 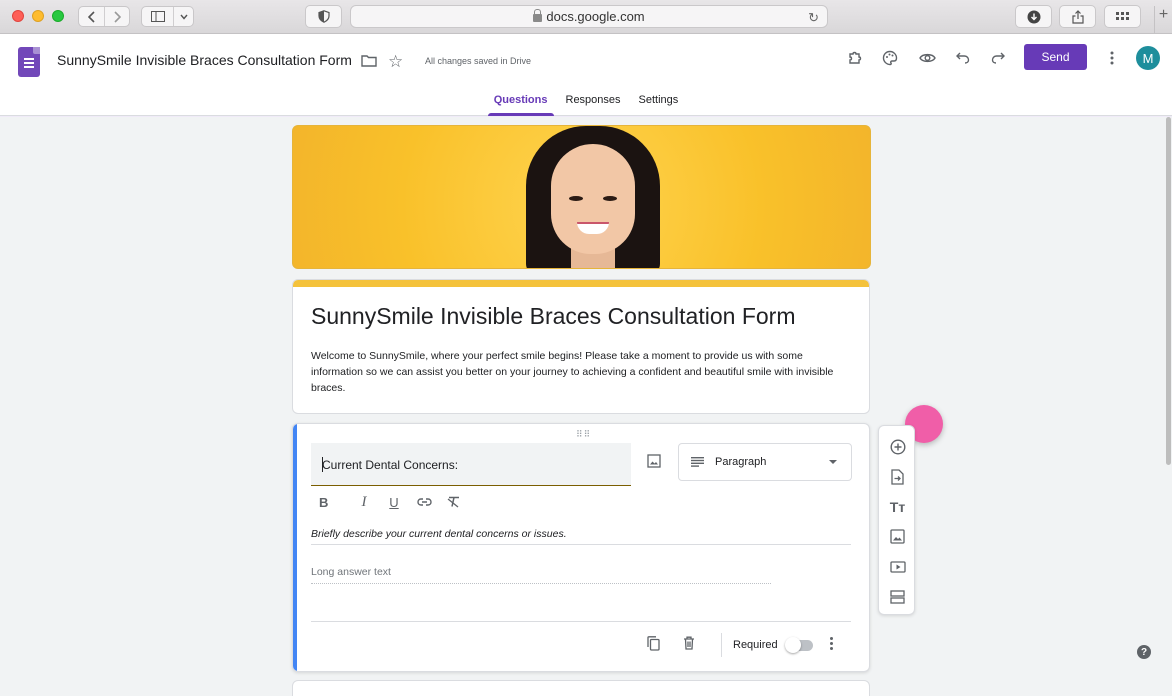 What do you see at coordinates (454, 502) in the screenshot?
I see `clear-formatting-icon` at bounding box center [454, 502].